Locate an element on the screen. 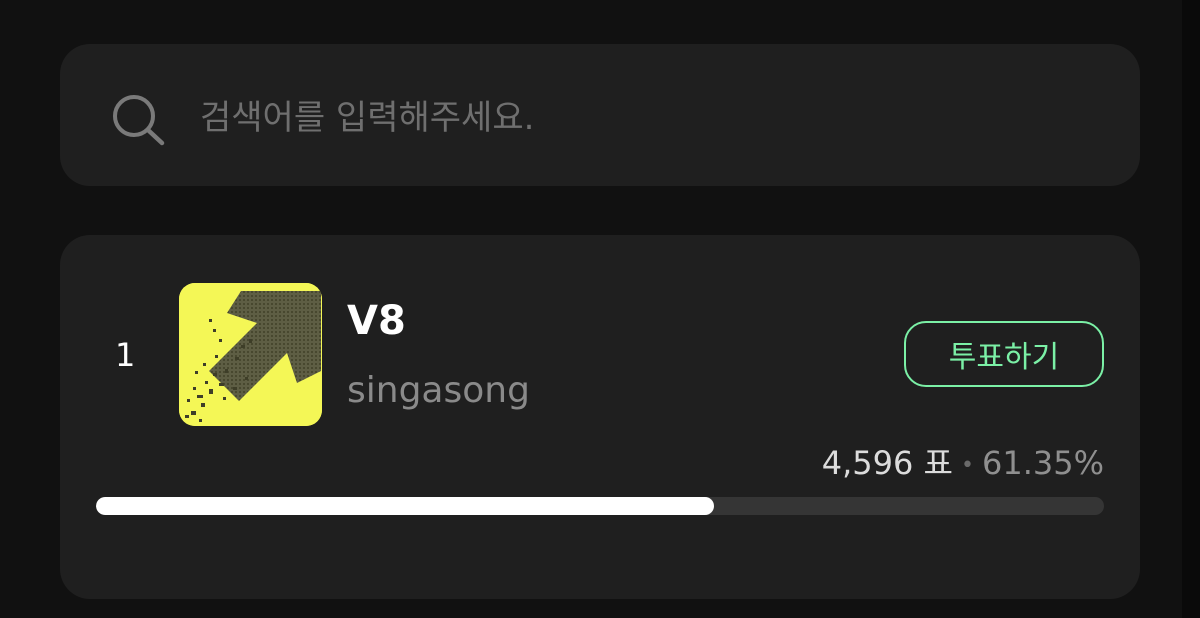 This screenshot has width=1200, height=618. album-cover is located at coordinates (250, 354).